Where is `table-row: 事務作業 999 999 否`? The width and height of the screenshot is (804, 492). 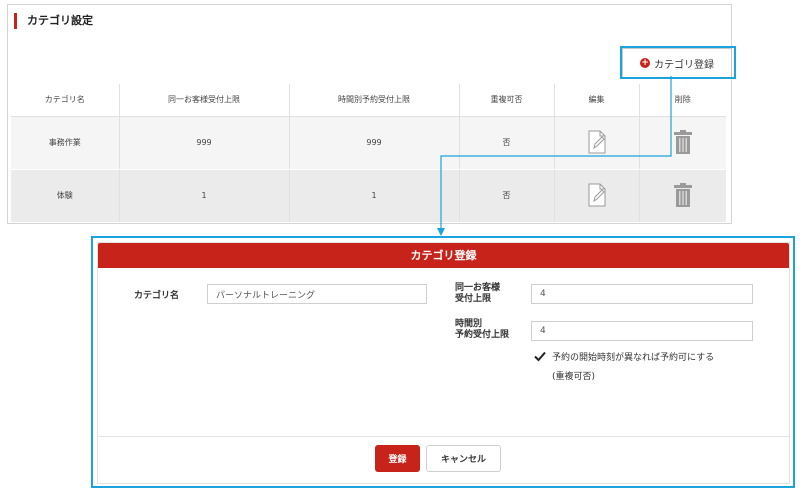
table-row: 事務作業 999 999 否 is located at coordinates (368, 143).